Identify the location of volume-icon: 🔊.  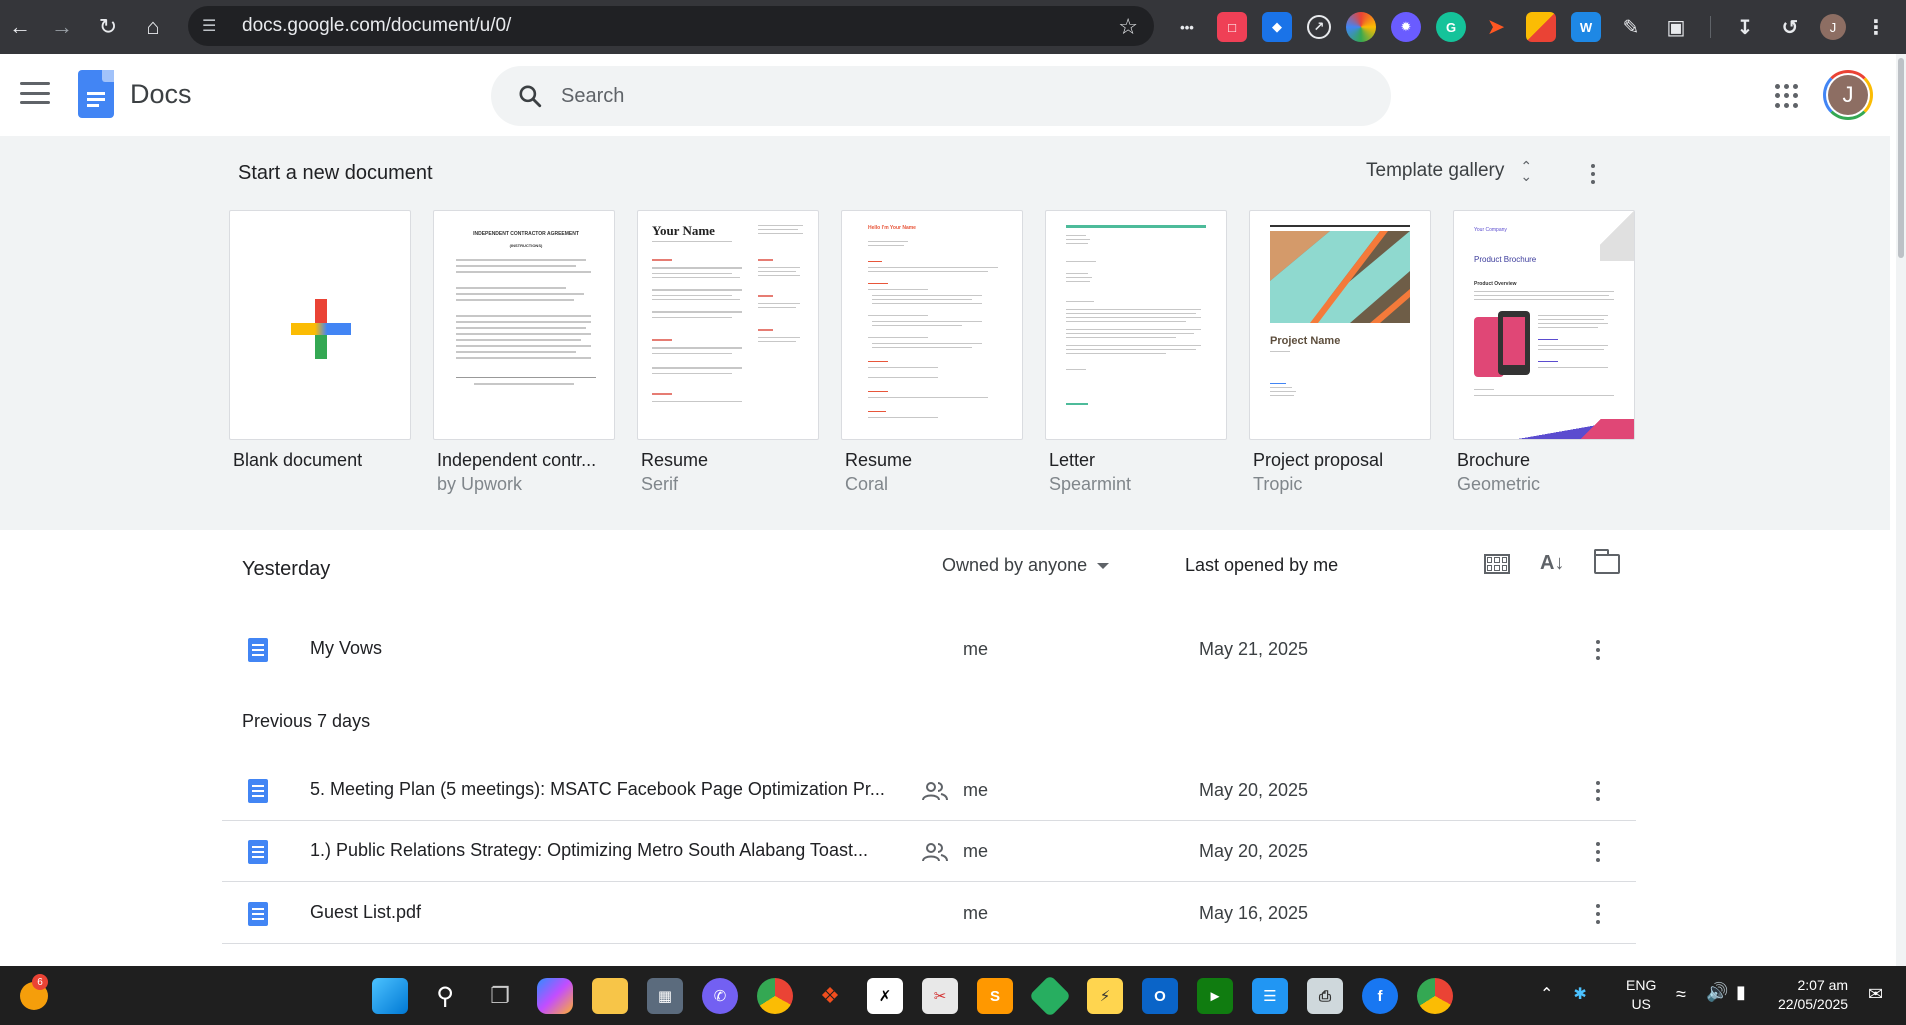
(1717, 992).